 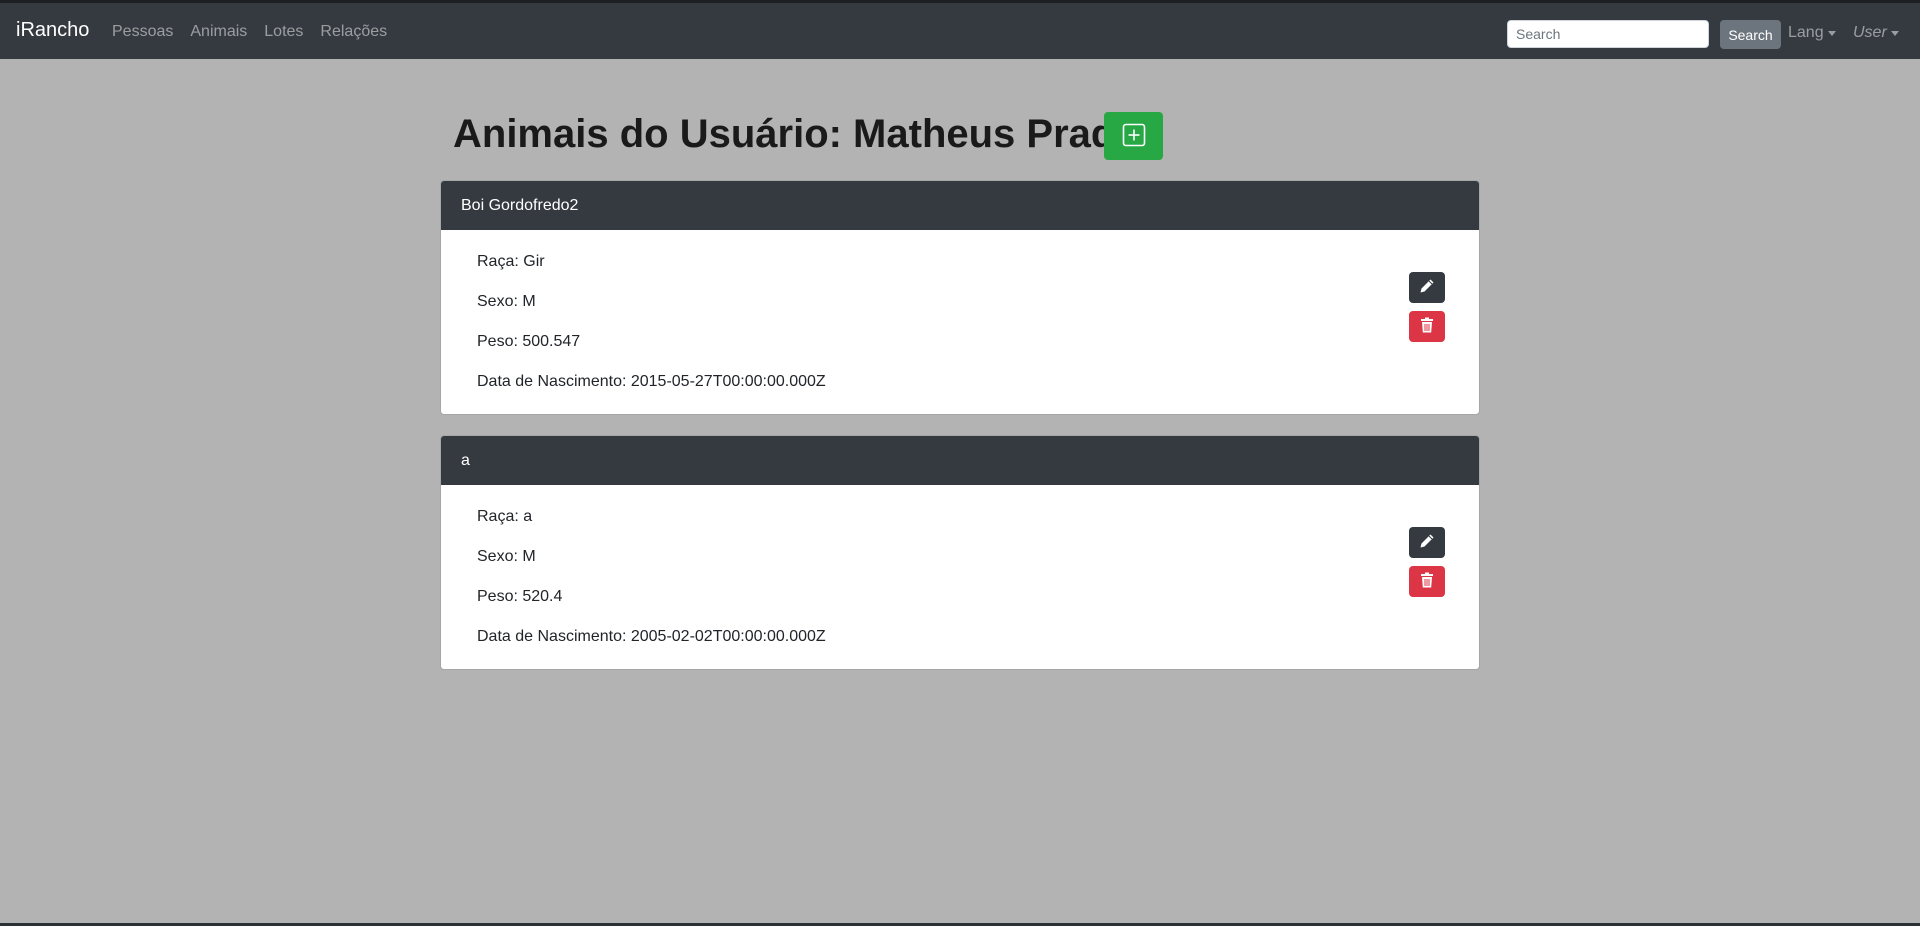 What do you see at coordinates (529, 341) in the screenshot?
I see `animal-weight: Peso: 500.547` at bounding box center [529, 341].